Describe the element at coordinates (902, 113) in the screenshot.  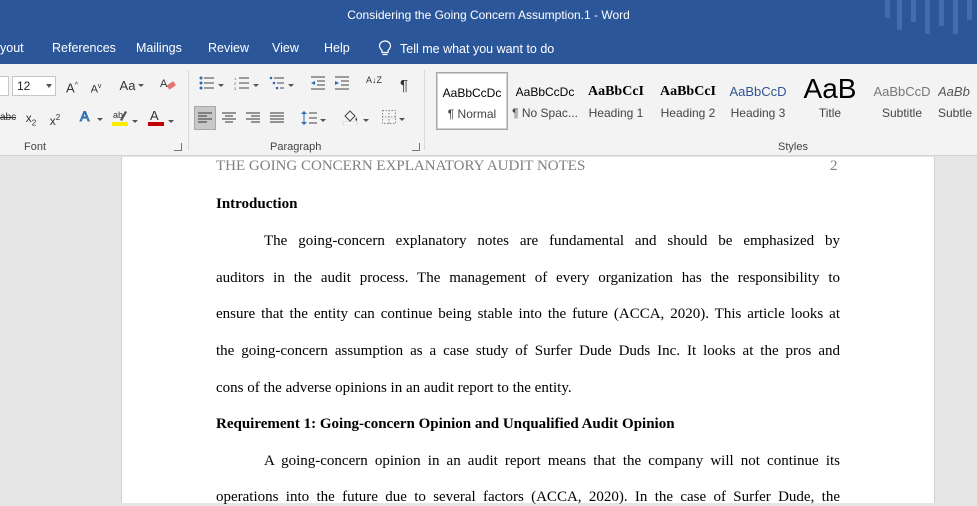
I see `style-name: Subtitle` at that location.